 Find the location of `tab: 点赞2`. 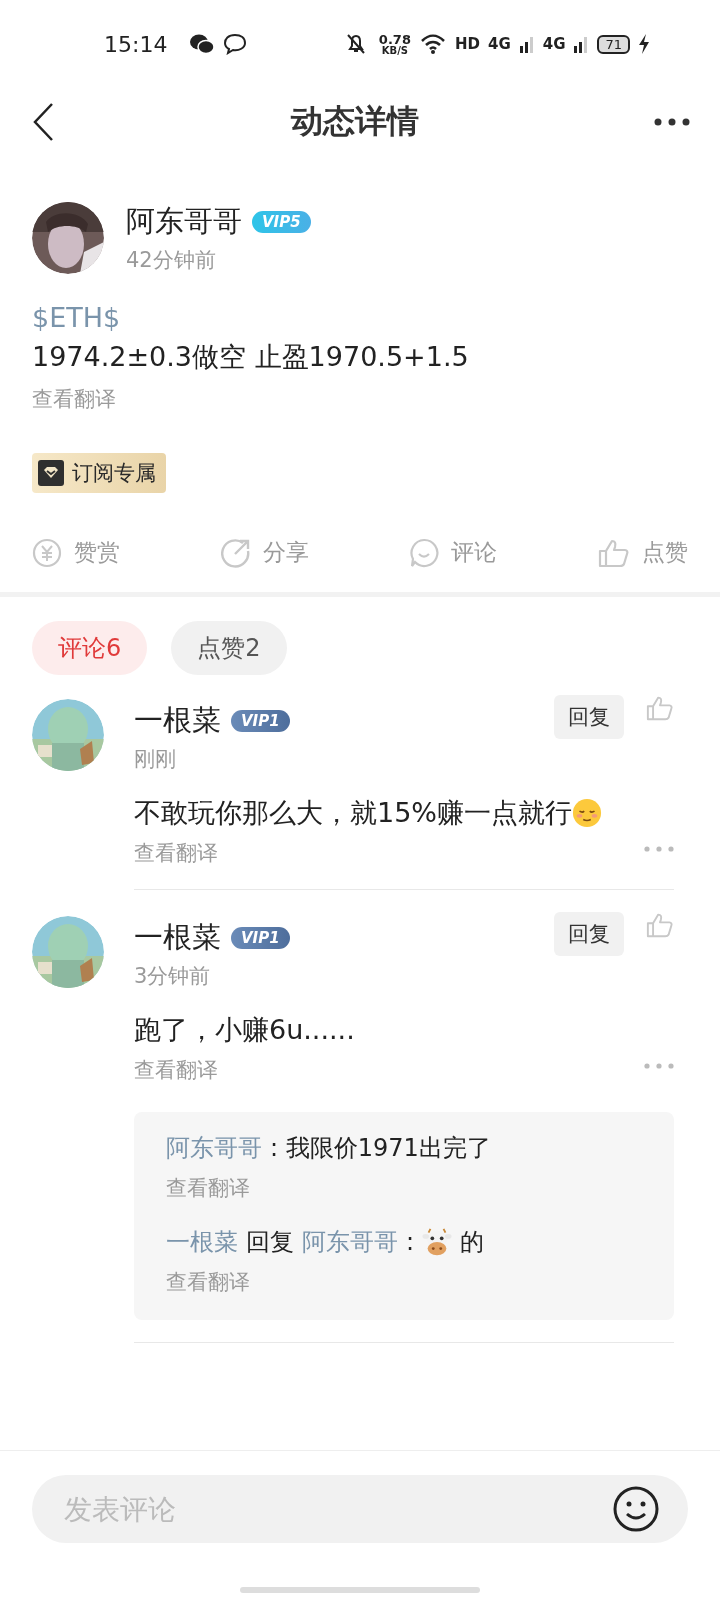

tab: 点赞2 is located at coordinates (229, 648).